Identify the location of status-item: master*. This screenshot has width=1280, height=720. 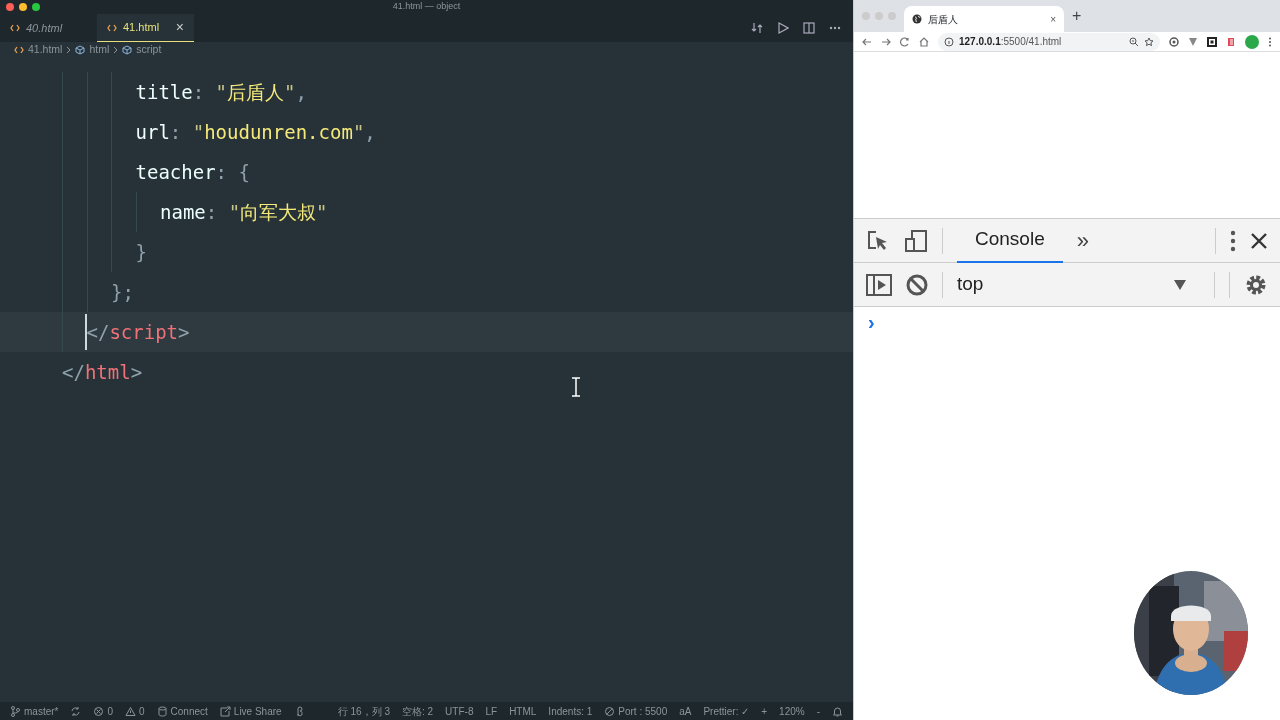
(41, 711).